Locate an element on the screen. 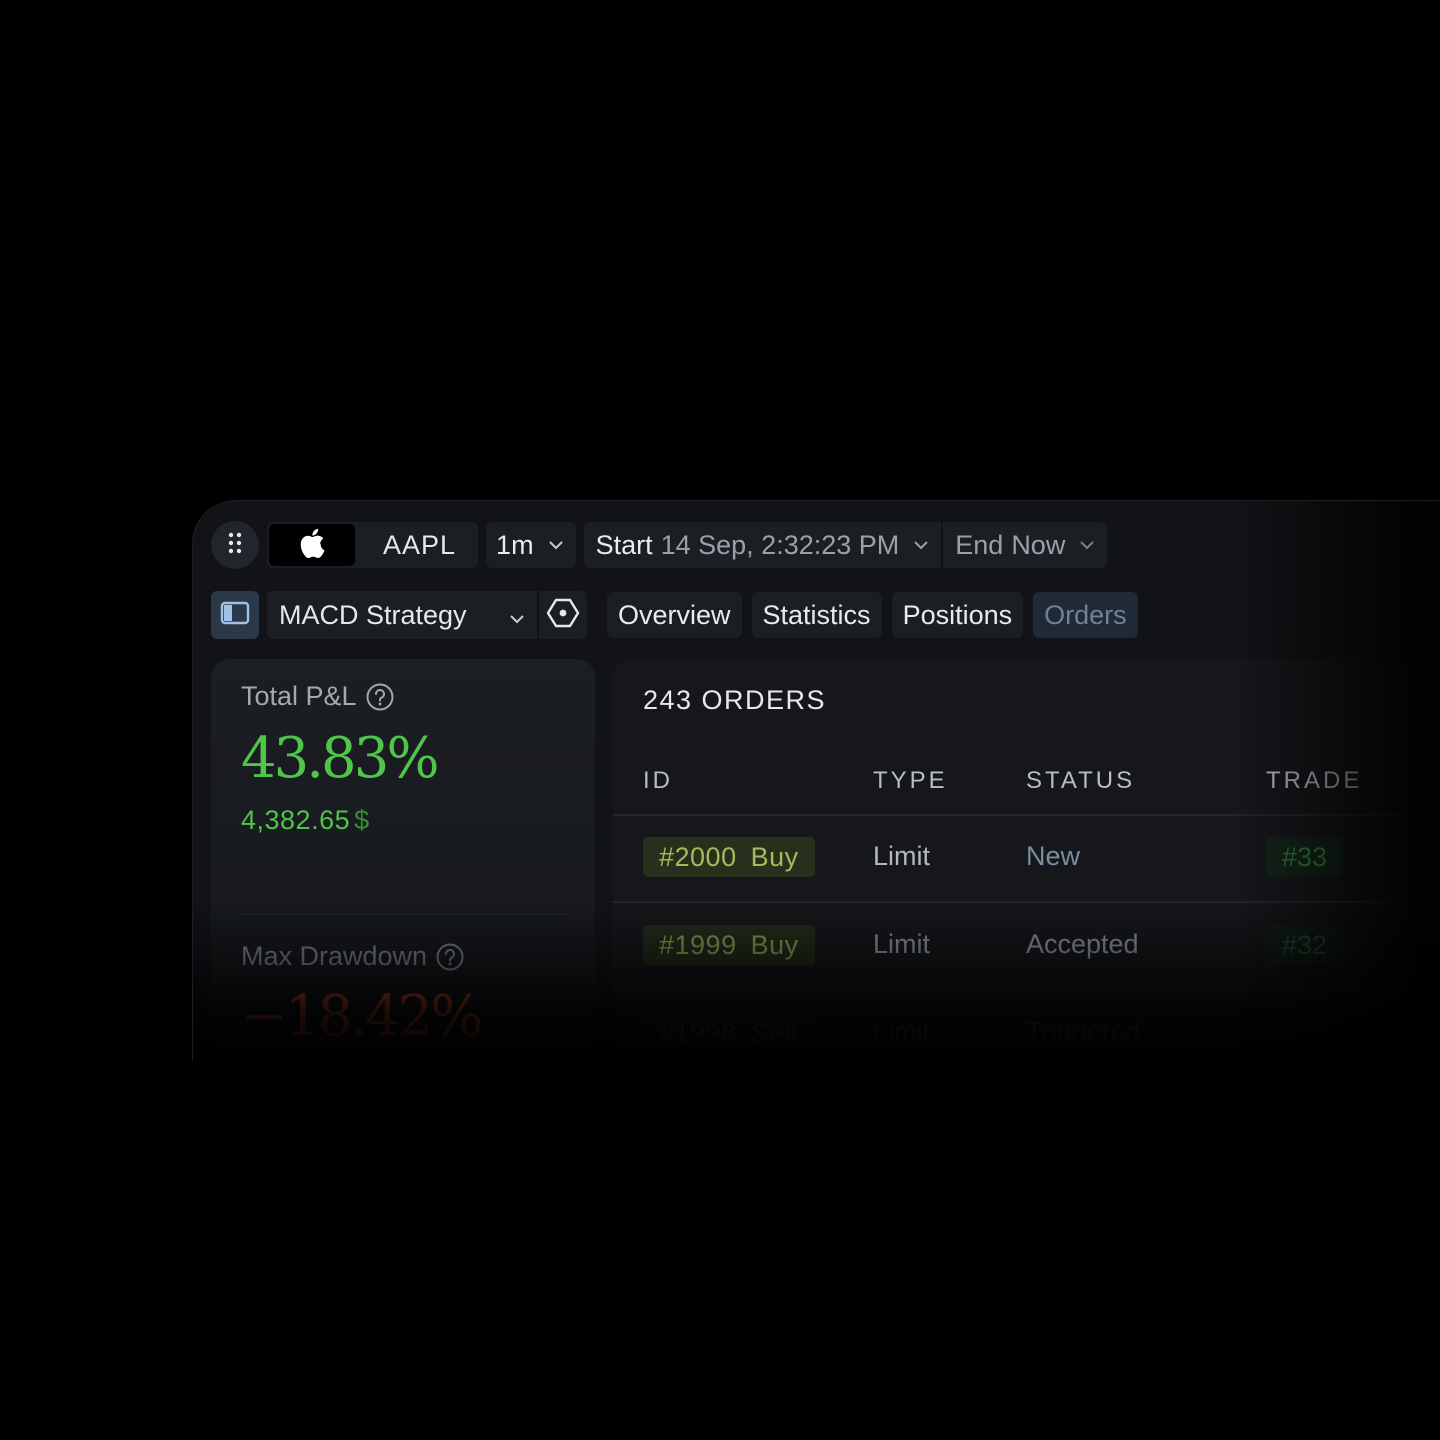 The height and width of the screenshot is (1440, 1440). date-range: Start 14 Sep, 2:32:23 PM End Now is located at coordinates (845, 545).